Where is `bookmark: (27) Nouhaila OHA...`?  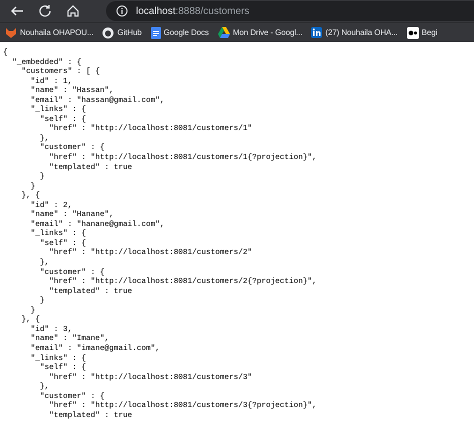 bookmark: (27) Nouhaila OHA... is located at coordinates (354, 32).